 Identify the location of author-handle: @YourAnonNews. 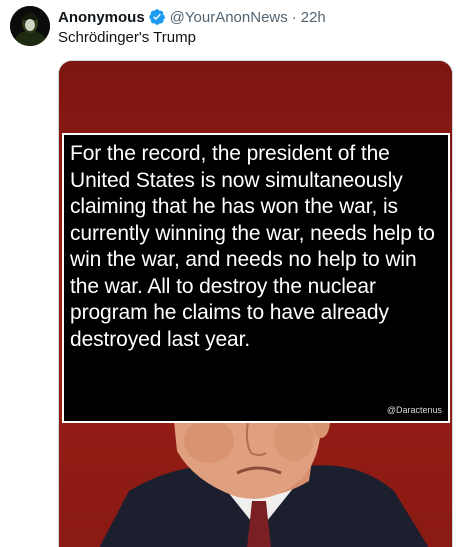
(229, 17).